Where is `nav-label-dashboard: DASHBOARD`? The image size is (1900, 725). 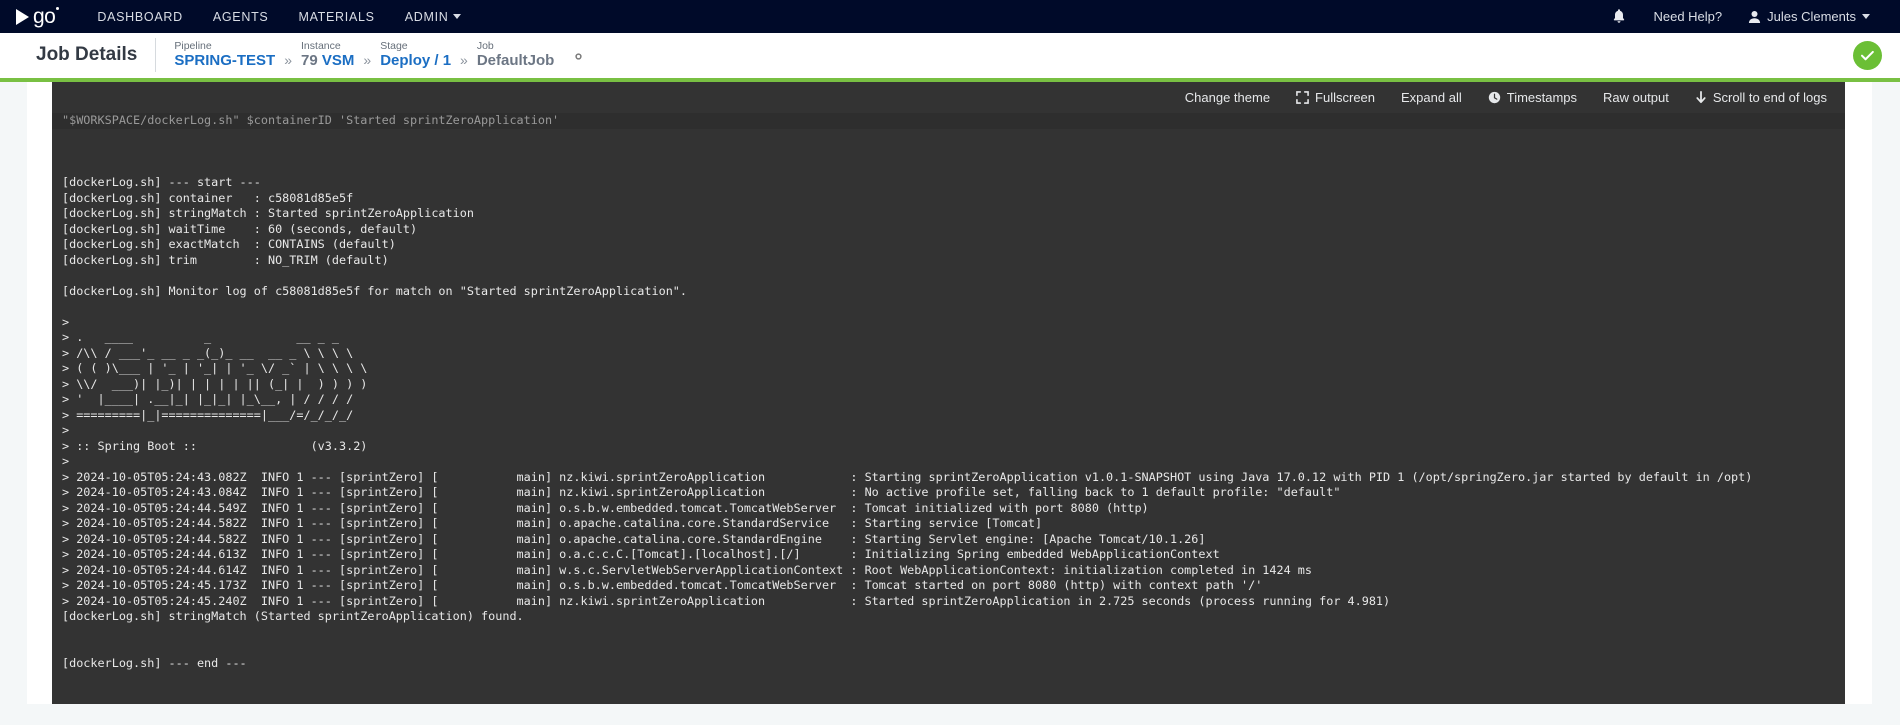 nav-label-dashboard: DASHBOARD is located at coordinates (140, 16).